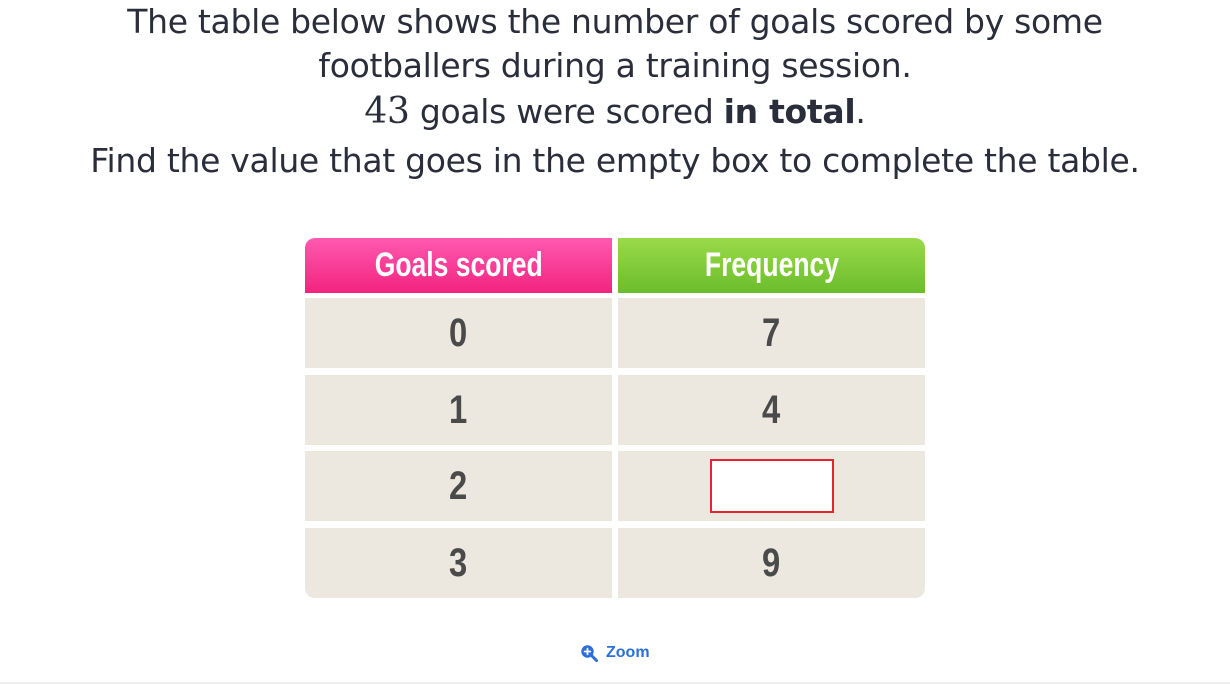 The height and width of the screenshot is (684, 1230). I want to click on frequency-value: 9, so click(771, 562).